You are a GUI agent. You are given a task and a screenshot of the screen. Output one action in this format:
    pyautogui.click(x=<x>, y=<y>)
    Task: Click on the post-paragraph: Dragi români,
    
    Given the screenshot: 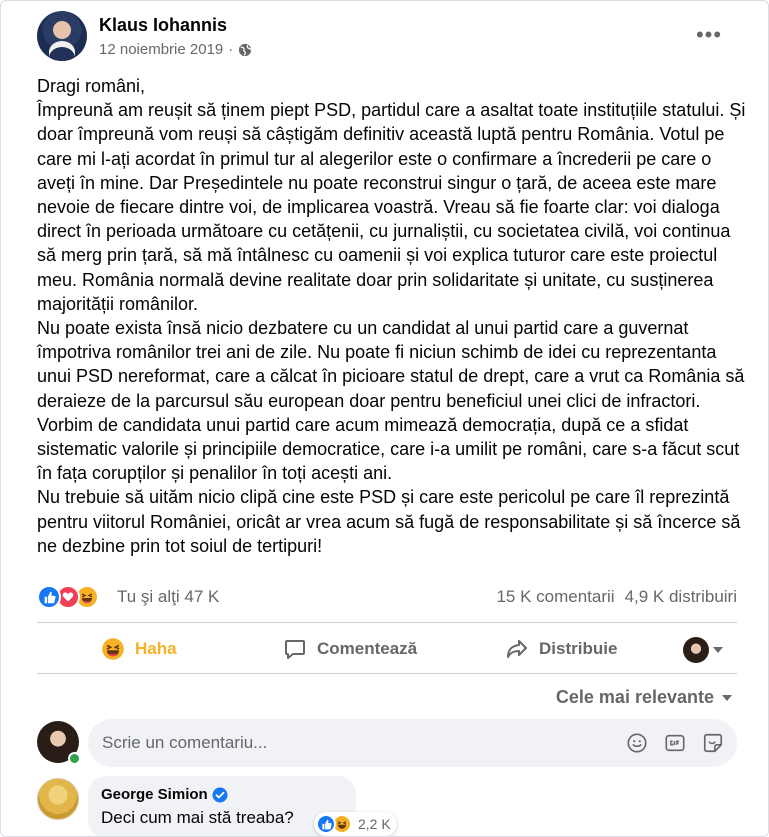 What is the action you would take?
    pyautogui.click(x=91, y=86)
    